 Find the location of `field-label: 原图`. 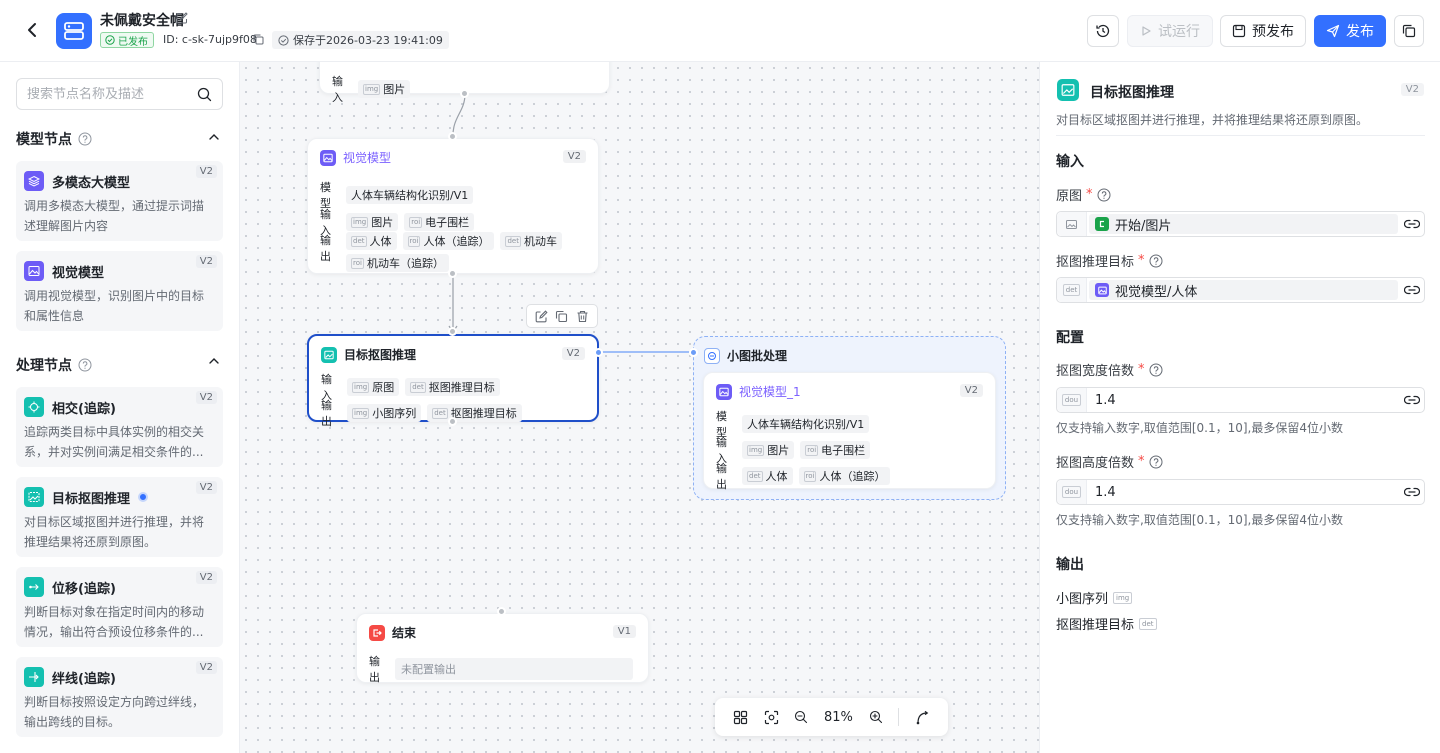

field-label: 原图 is located at coordinates (1069, 196).